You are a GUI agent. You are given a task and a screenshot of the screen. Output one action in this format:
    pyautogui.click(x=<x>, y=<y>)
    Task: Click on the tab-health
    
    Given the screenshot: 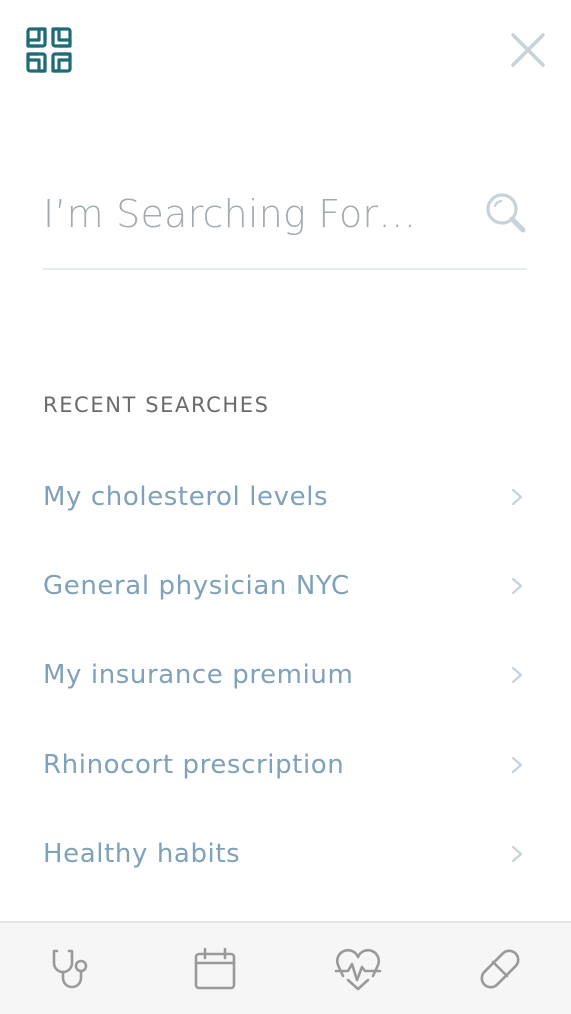 What is the action you would take?
    pyautogui.click(x=358, y=969)
    